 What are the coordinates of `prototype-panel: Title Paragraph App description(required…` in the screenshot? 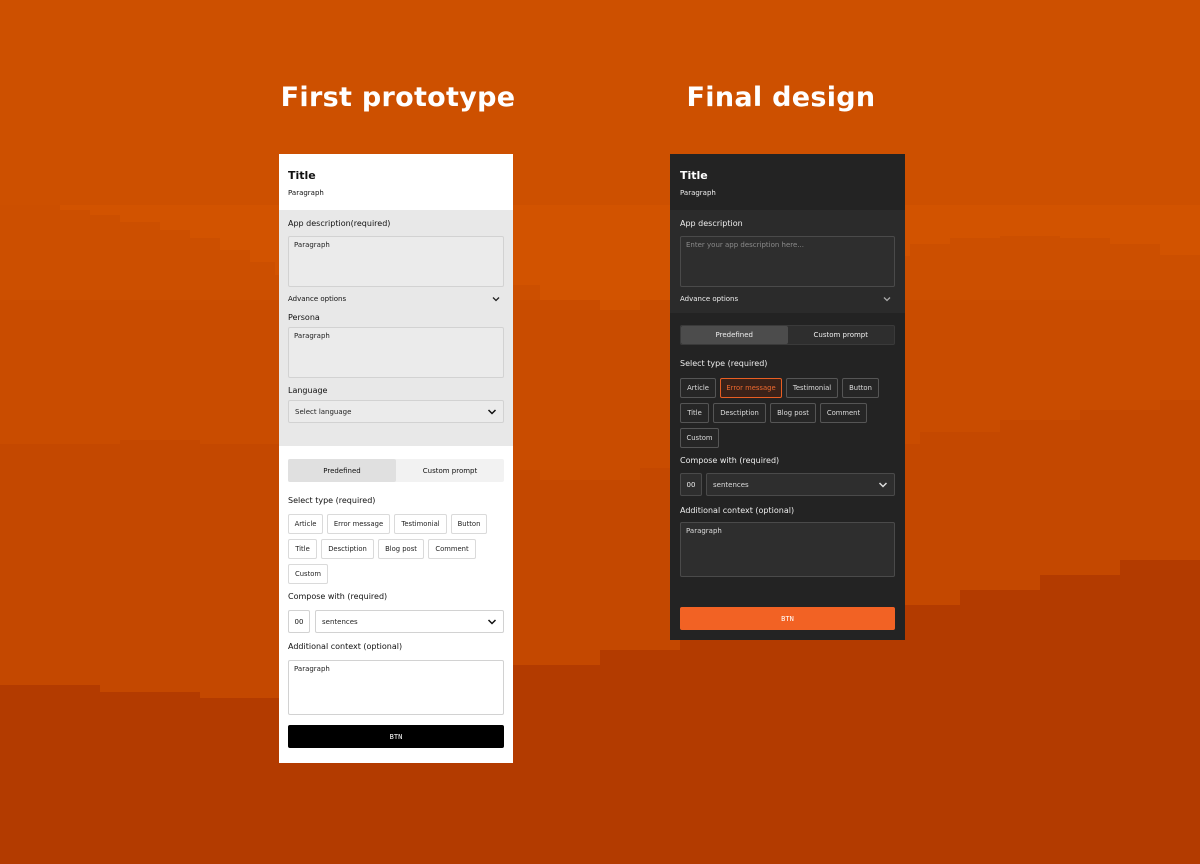 It's located at (396, 458).